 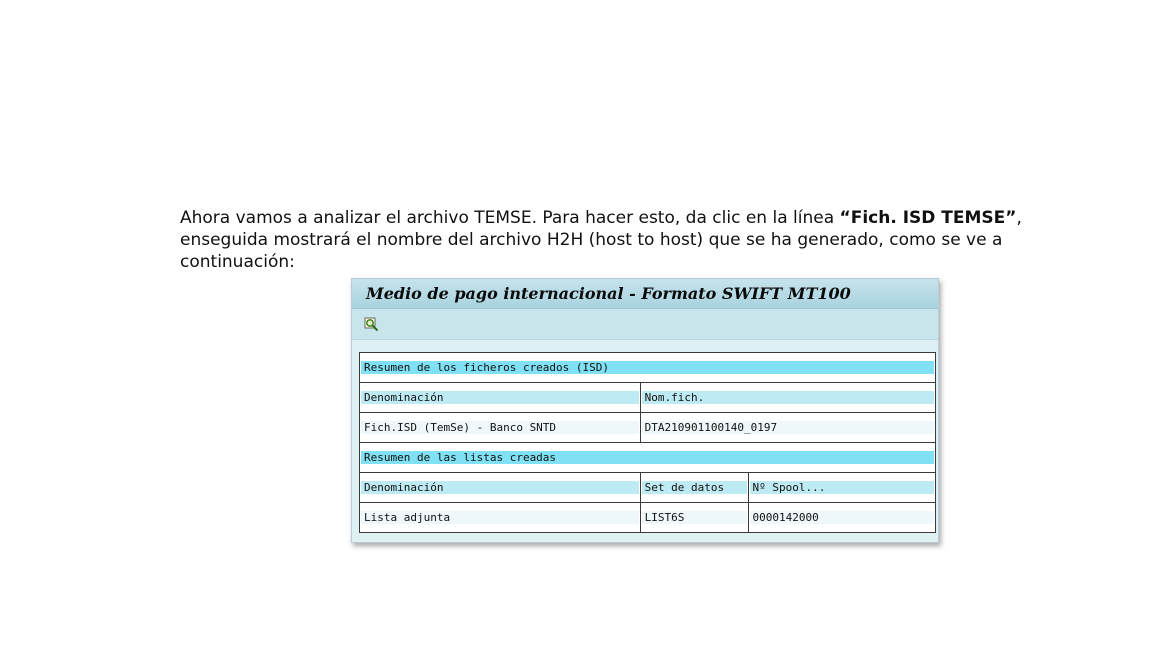 What do you see at coordinates (645, 324) in the screenshot?
I see `application-toolbar` at bounding box center [645, 324].